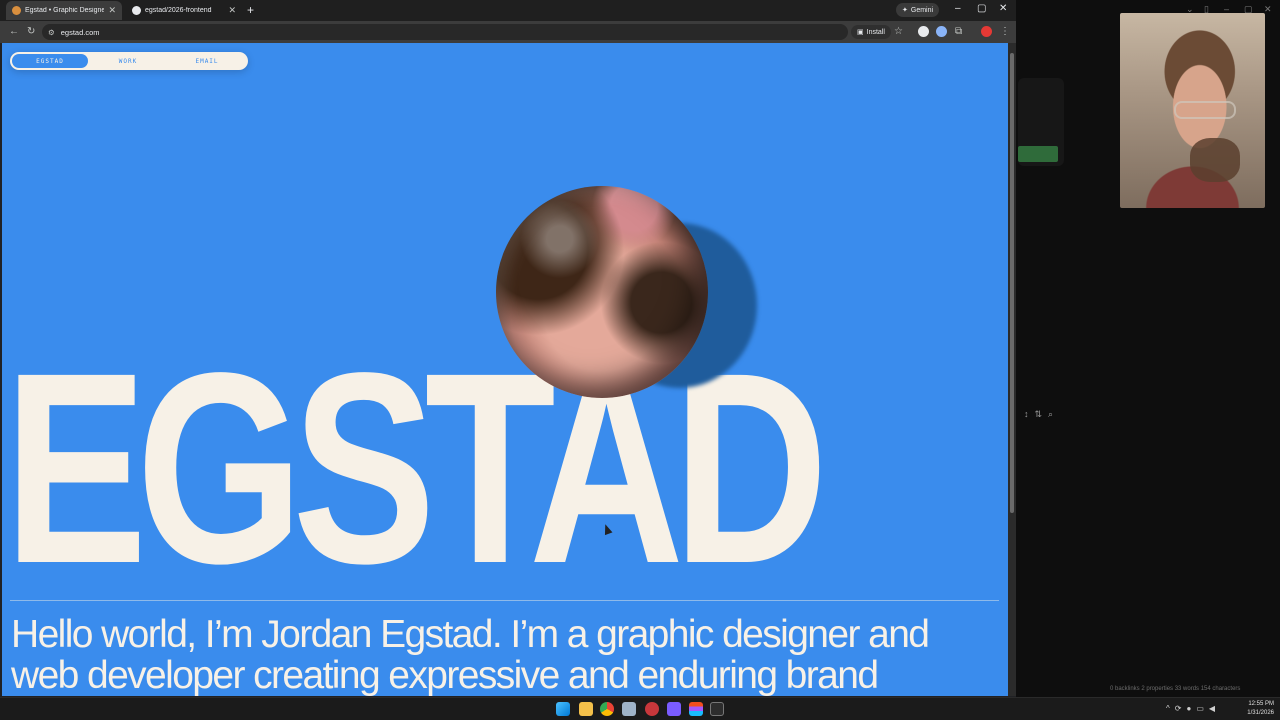  What do you see at coordinates (1261, 704) in the screenshot?
I see `clock-time: 12:55 PM` at bounding box center [1261, 704].